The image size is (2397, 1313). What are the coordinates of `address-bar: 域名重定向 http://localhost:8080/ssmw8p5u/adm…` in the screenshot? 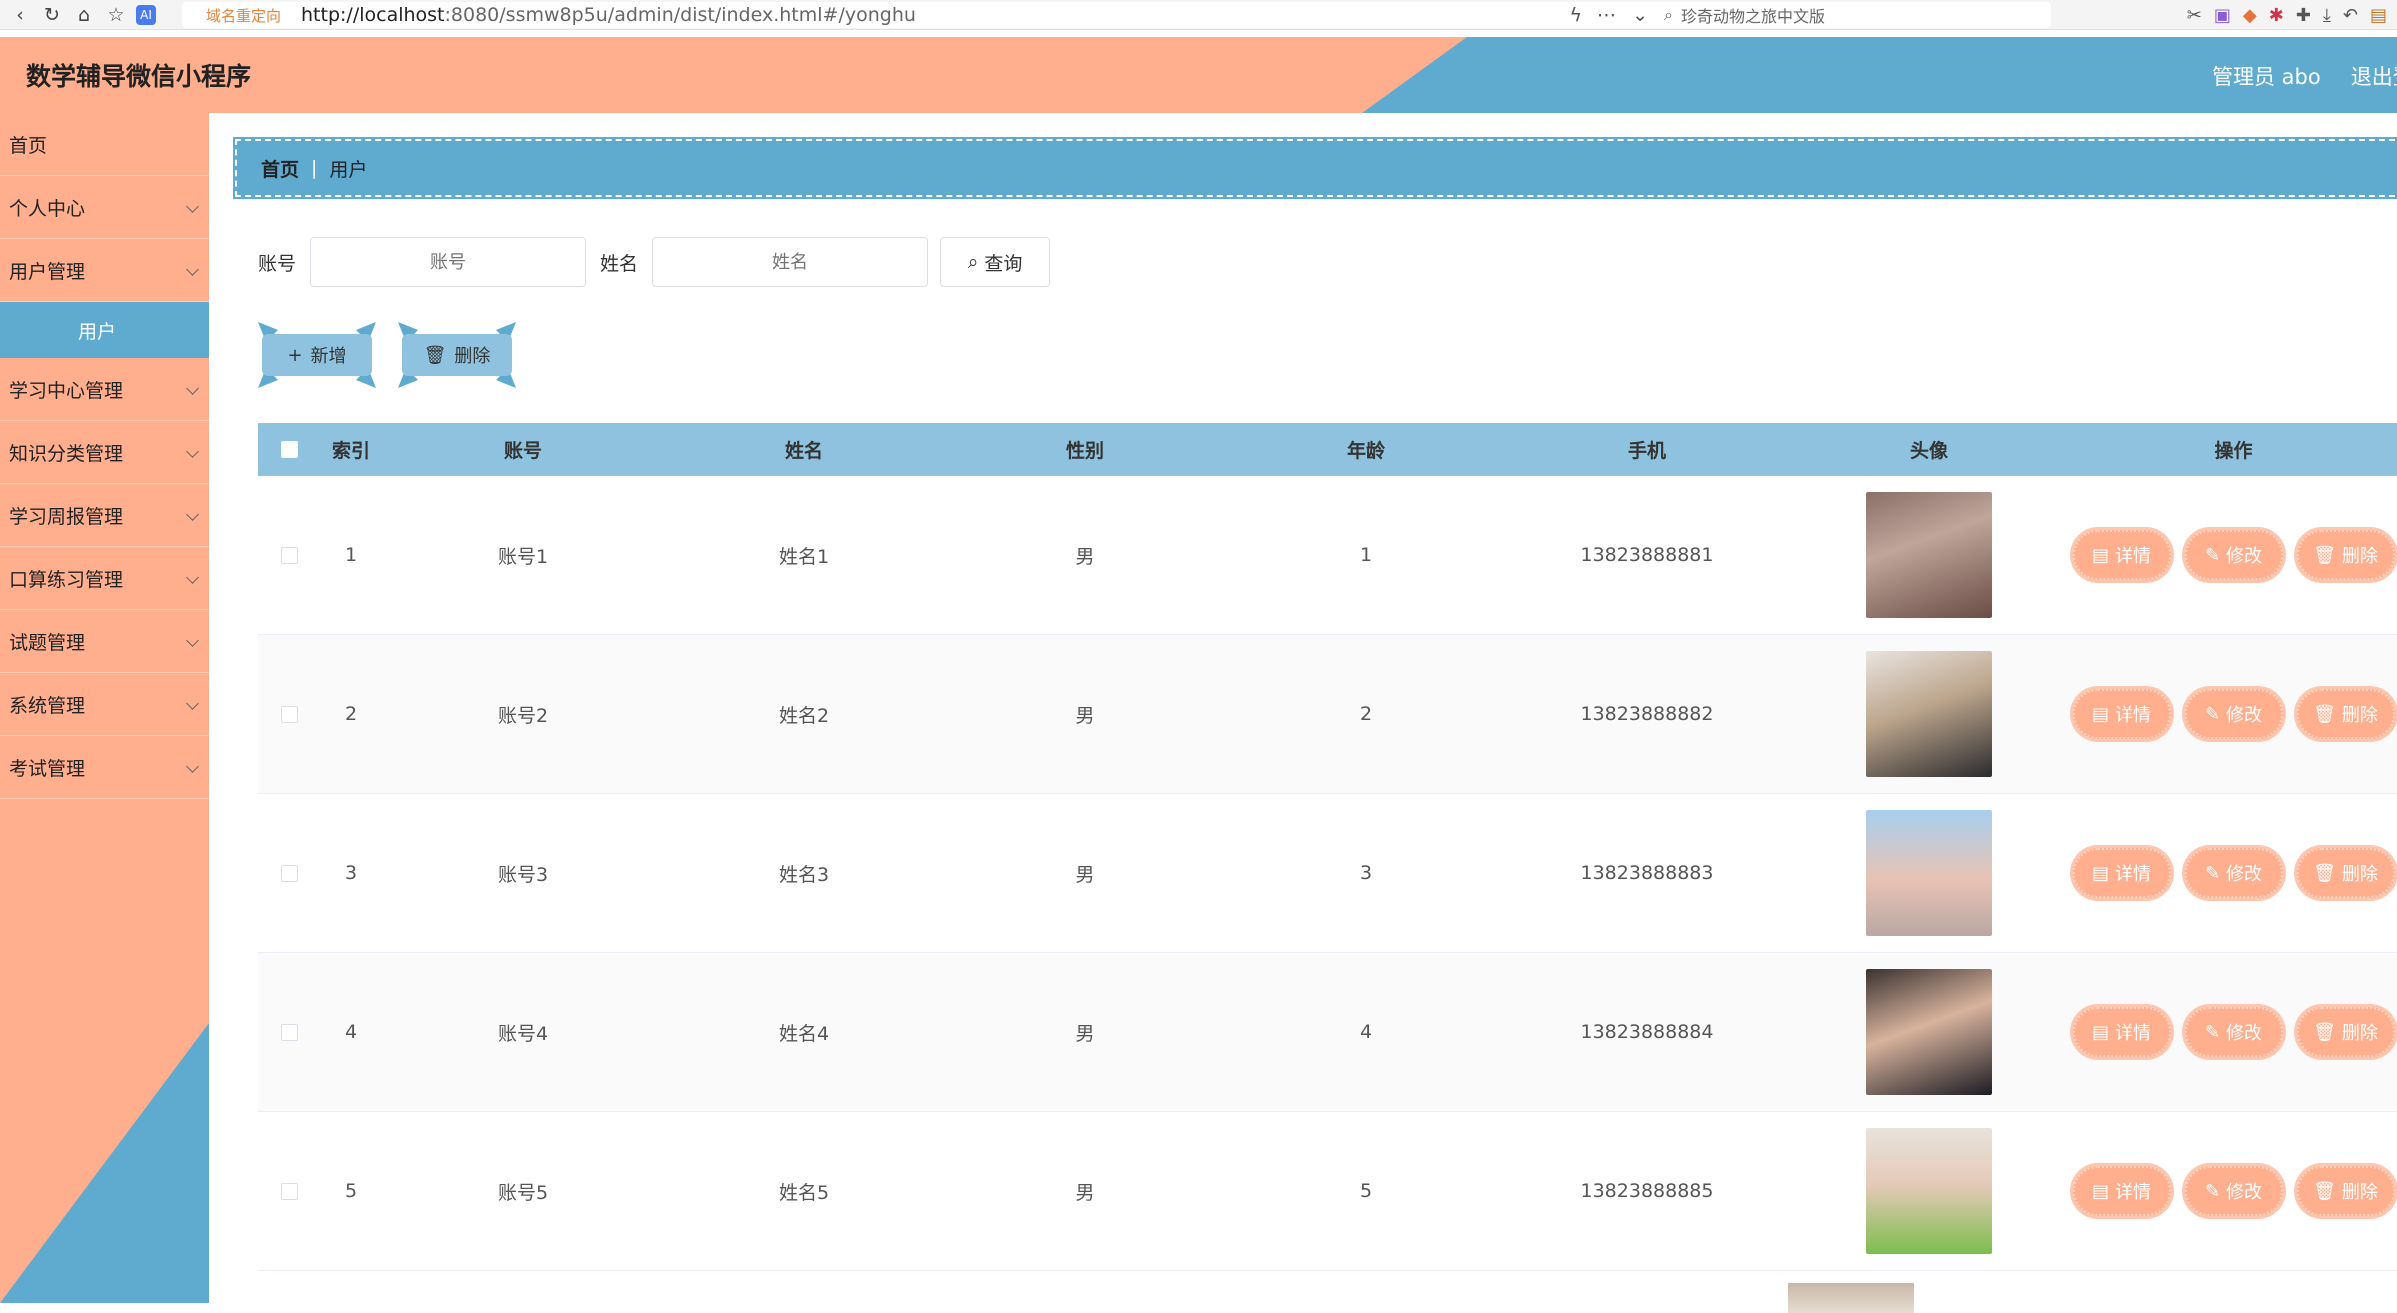 It's located at (922, 15).